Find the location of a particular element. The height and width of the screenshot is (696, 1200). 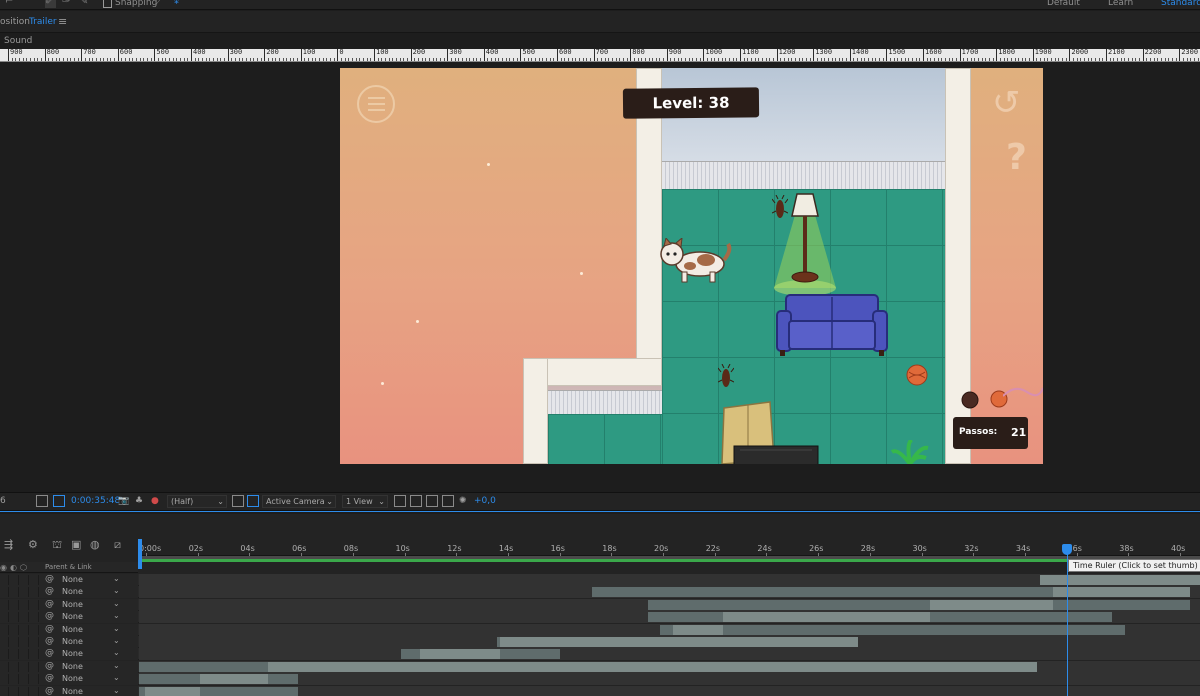

exposure-icon: ✺ is located at coordinates (463, 501).